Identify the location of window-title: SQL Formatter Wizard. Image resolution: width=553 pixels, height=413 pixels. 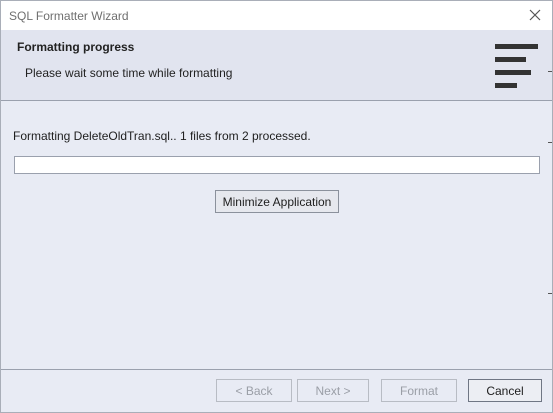
(69, 16).